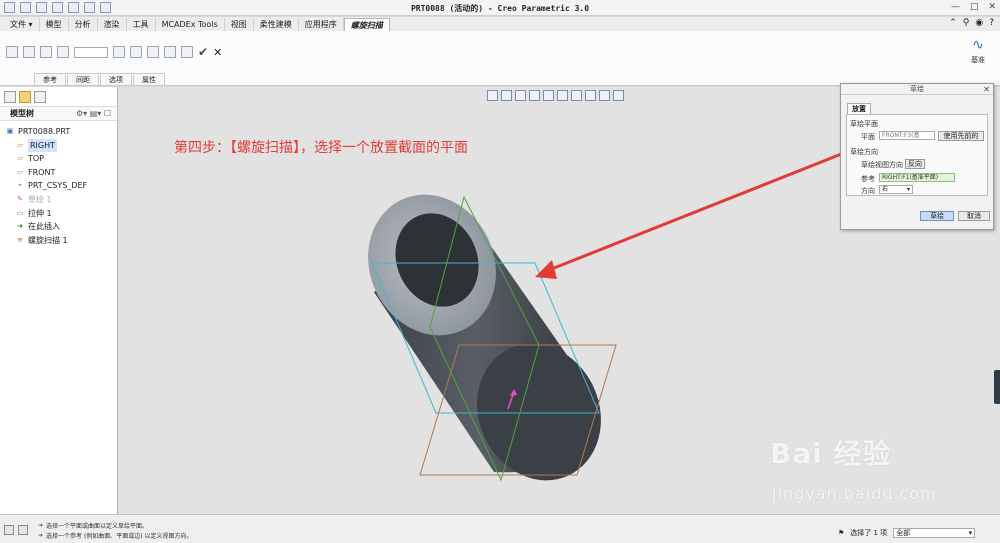 The height and width of the screenshot is (543, 1000). What do you see at coordinates (93, 114) in the screenshot?
I see `tree-settings-icon: ⚙▾ ▤▾ ☐` at bounding box center [93, 114].